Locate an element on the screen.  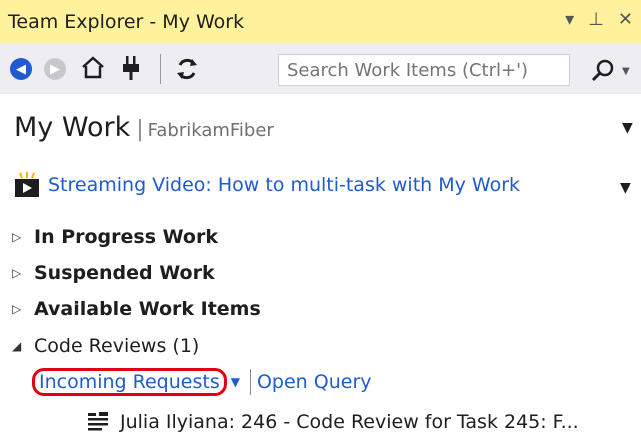
search-input is located at coordinates (424, 70).